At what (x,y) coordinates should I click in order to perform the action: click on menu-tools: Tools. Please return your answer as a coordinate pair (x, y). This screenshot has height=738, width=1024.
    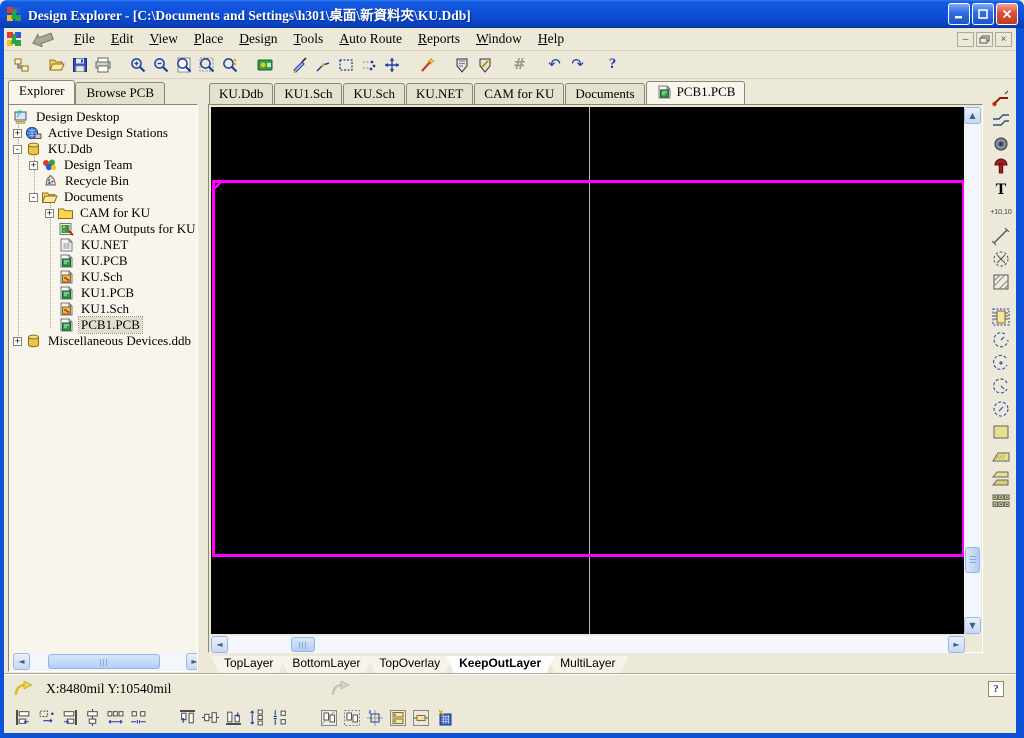
    Looking at the image, I should click on (308, 39).